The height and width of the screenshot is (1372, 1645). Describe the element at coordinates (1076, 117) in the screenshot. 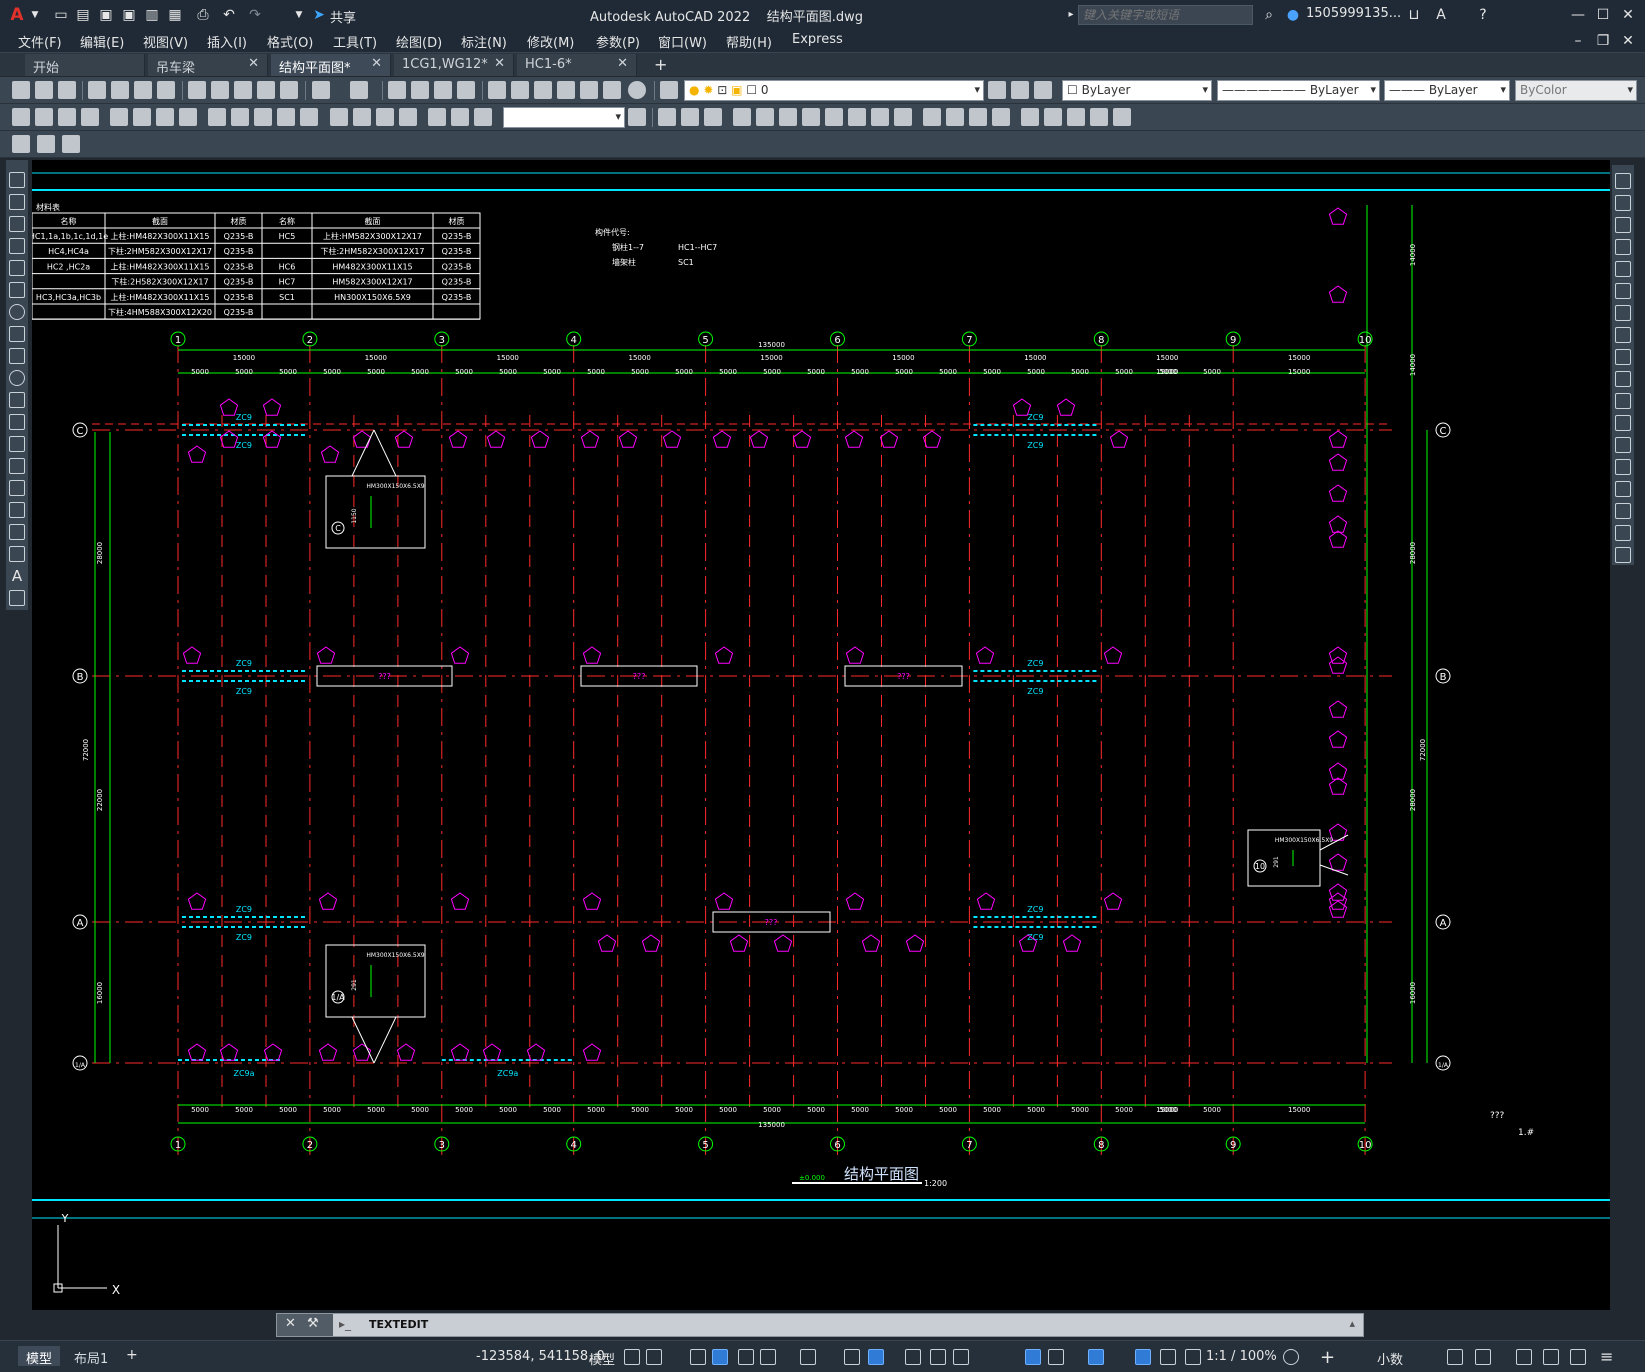

I see `lengthen-icon` at that location.